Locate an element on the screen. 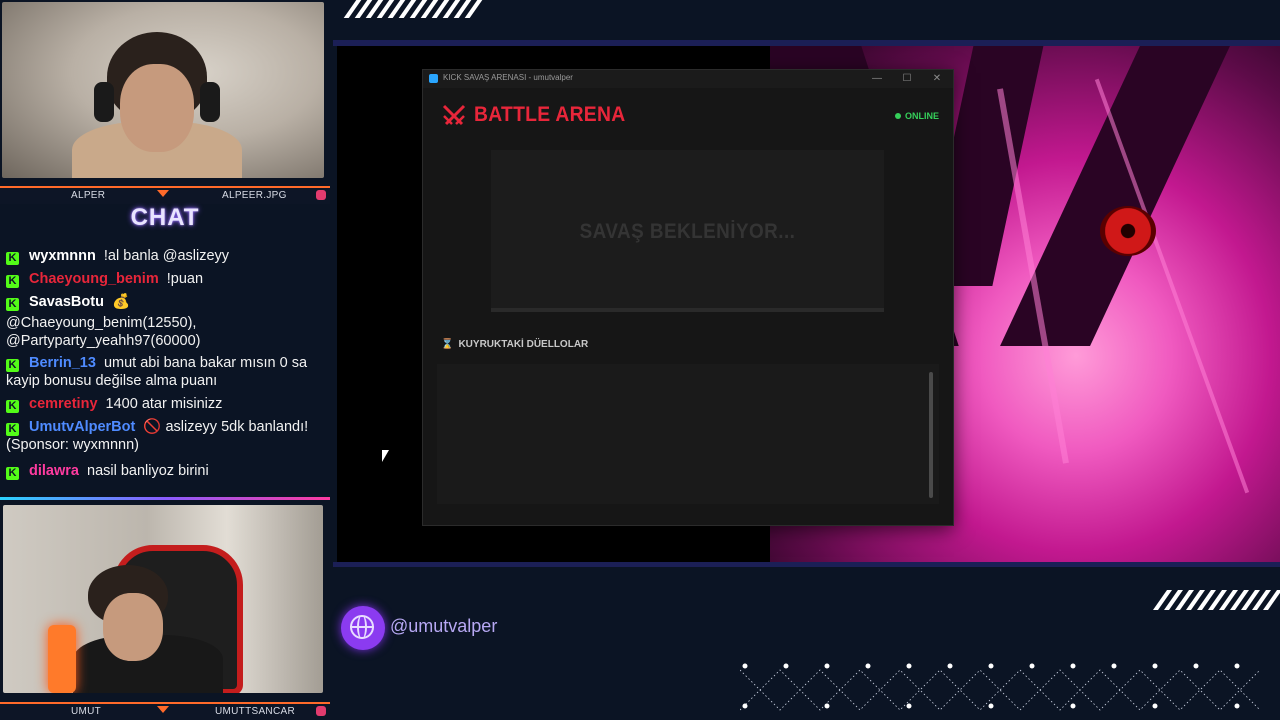  globe-icon is located at coordinates (363, 628).